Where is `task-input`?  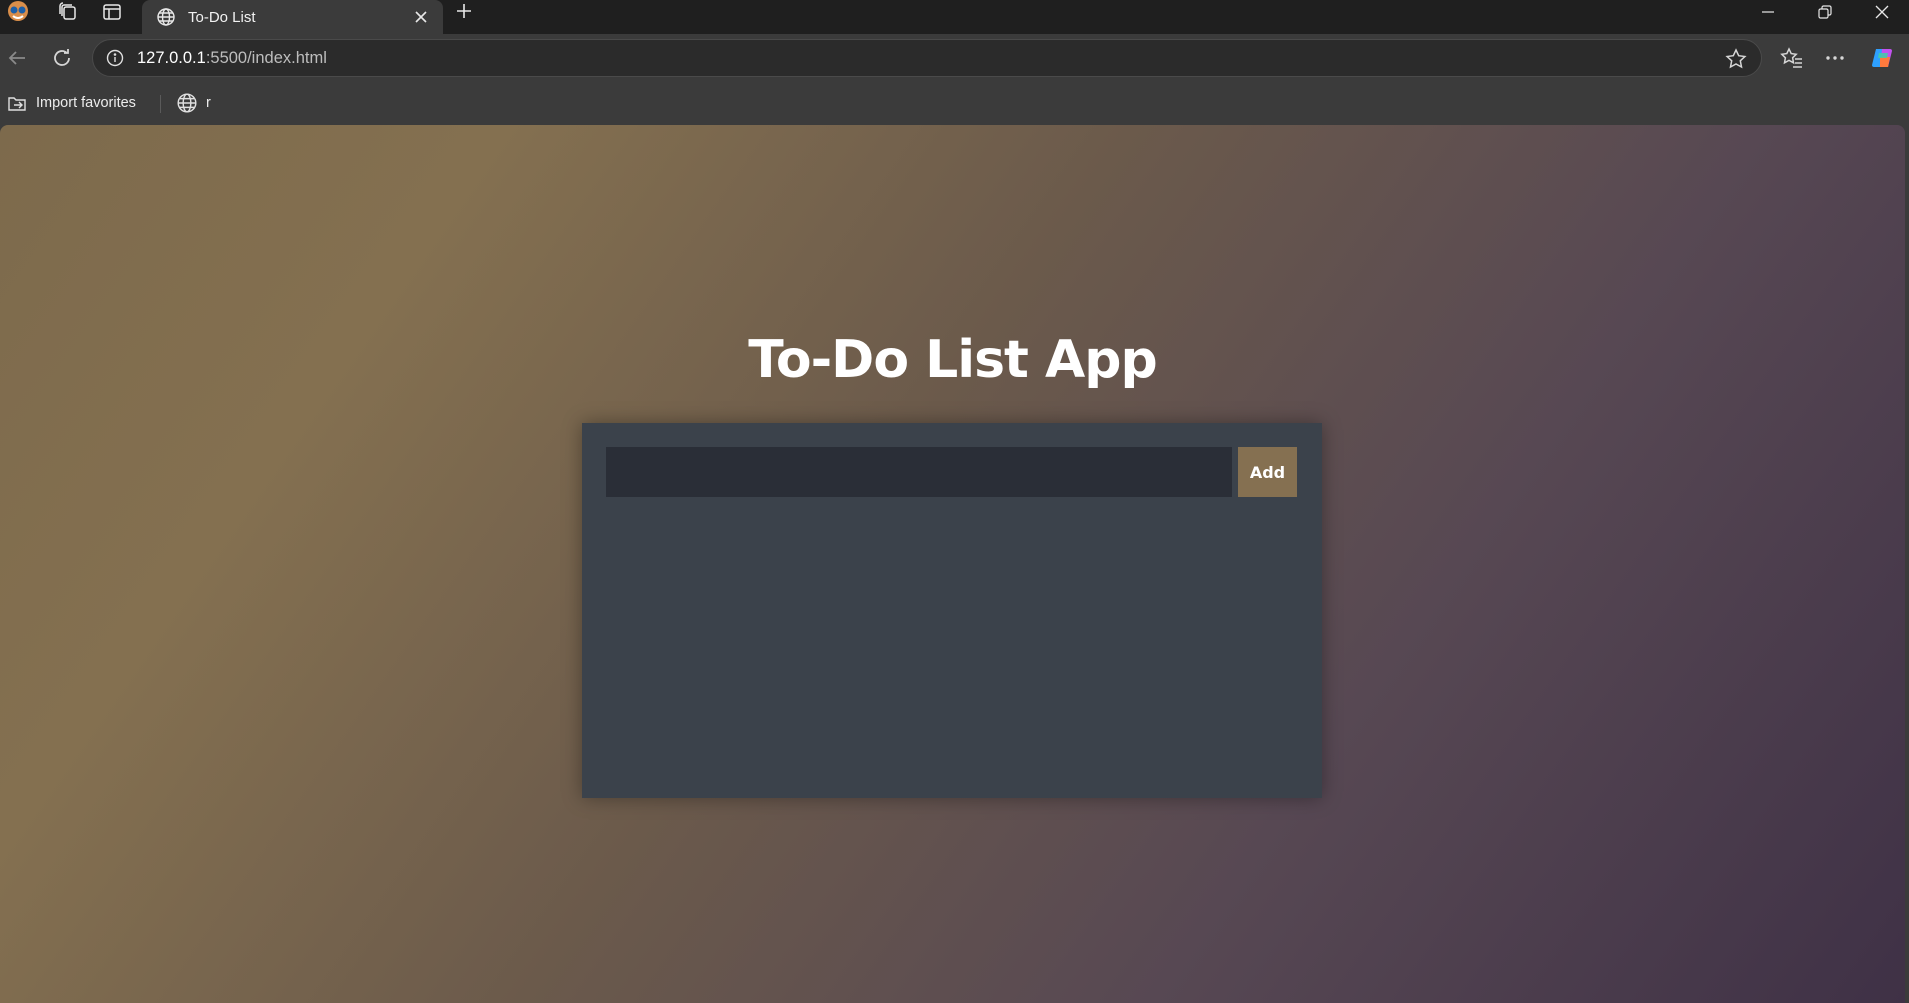
task-input is located at coordinates (919, 472).